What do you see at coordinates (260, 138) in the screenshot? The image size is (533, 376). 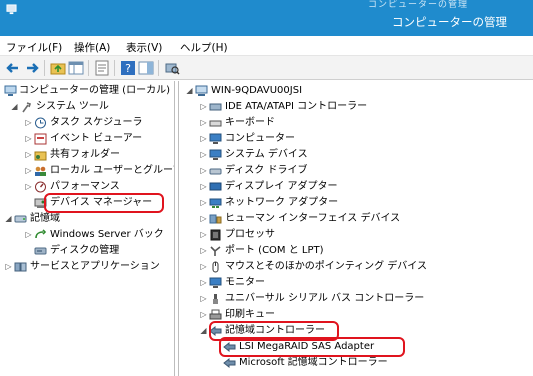 I see `device-category-label: コンピューター` at bounding box center [260, 138].